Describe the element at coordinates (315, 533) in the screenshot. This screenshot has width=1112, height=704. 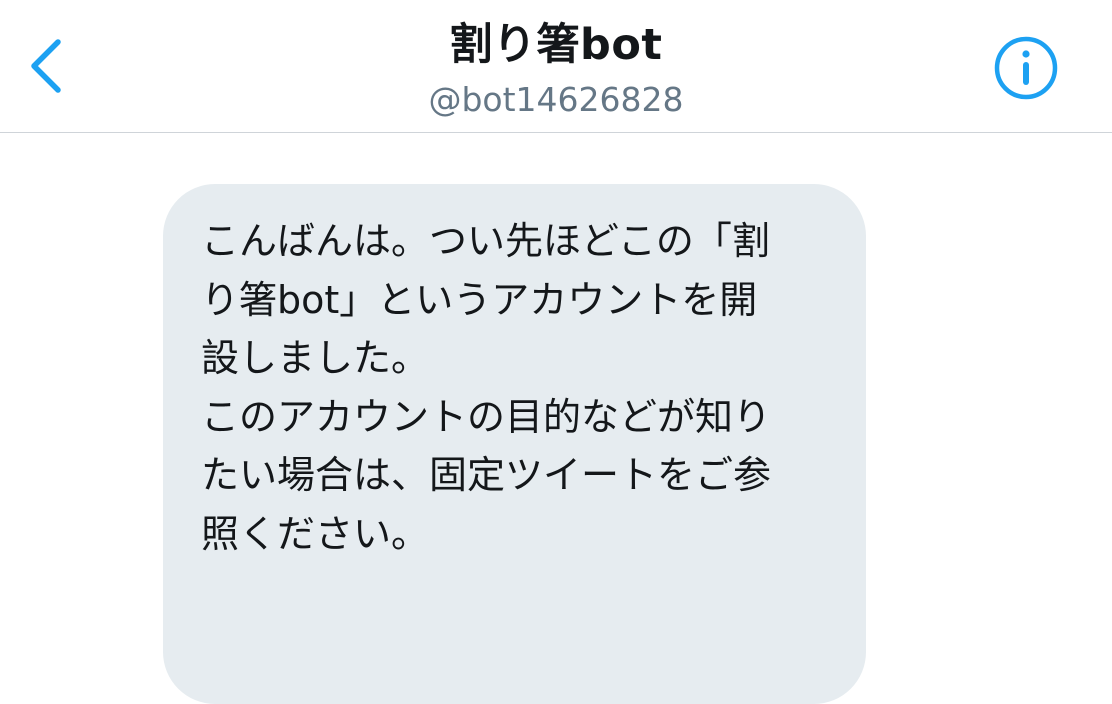
I see `message-line: 照ください。` at that location.